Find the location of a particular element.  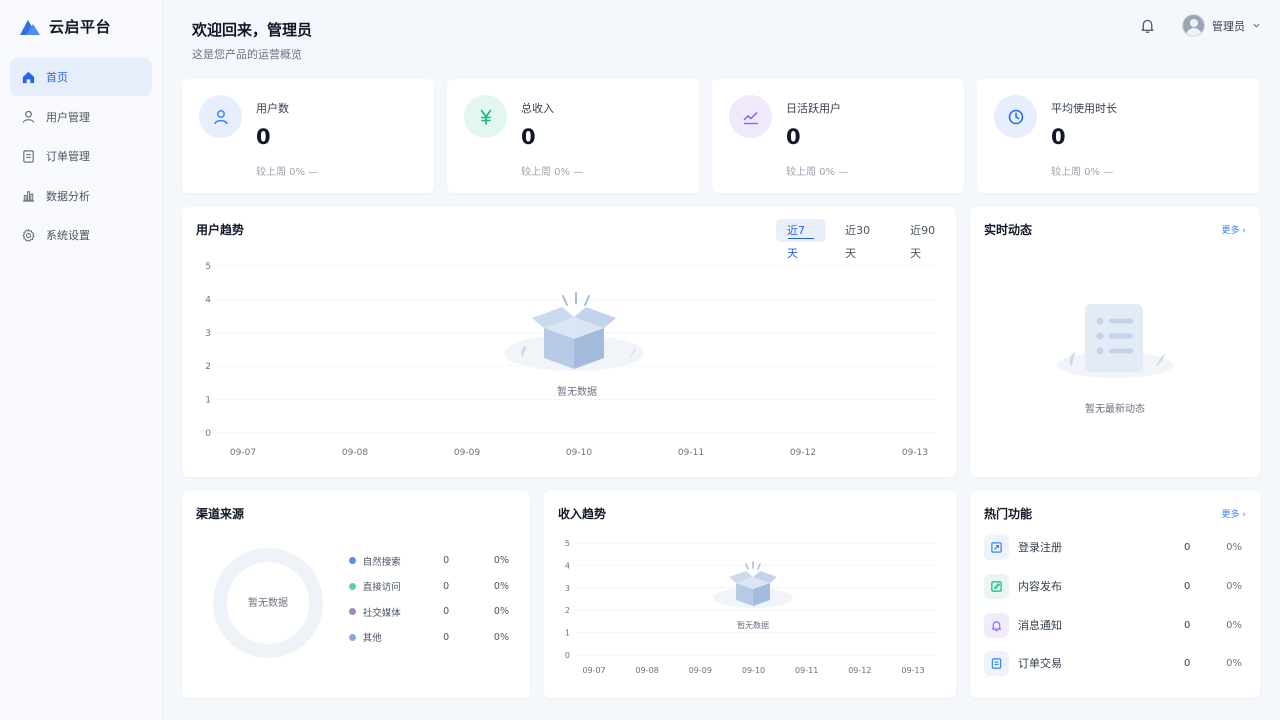

channel-legend: 自然搜索 0 0% 直接访问 0 0% 社交媒体 0 0% 其他 0 0% is located at coordinates (429, 599).